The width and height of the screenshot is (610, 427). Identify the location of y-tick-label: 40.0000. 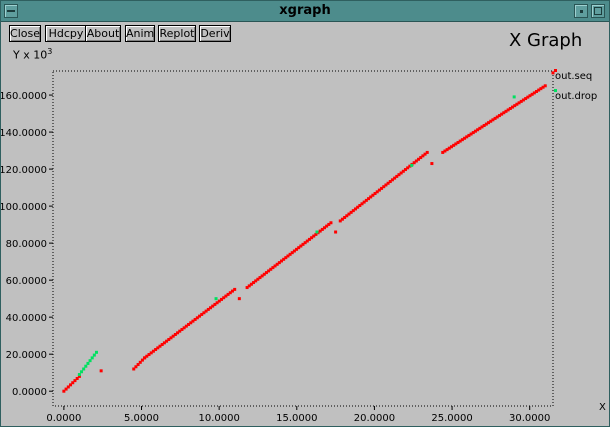
(26, 318).